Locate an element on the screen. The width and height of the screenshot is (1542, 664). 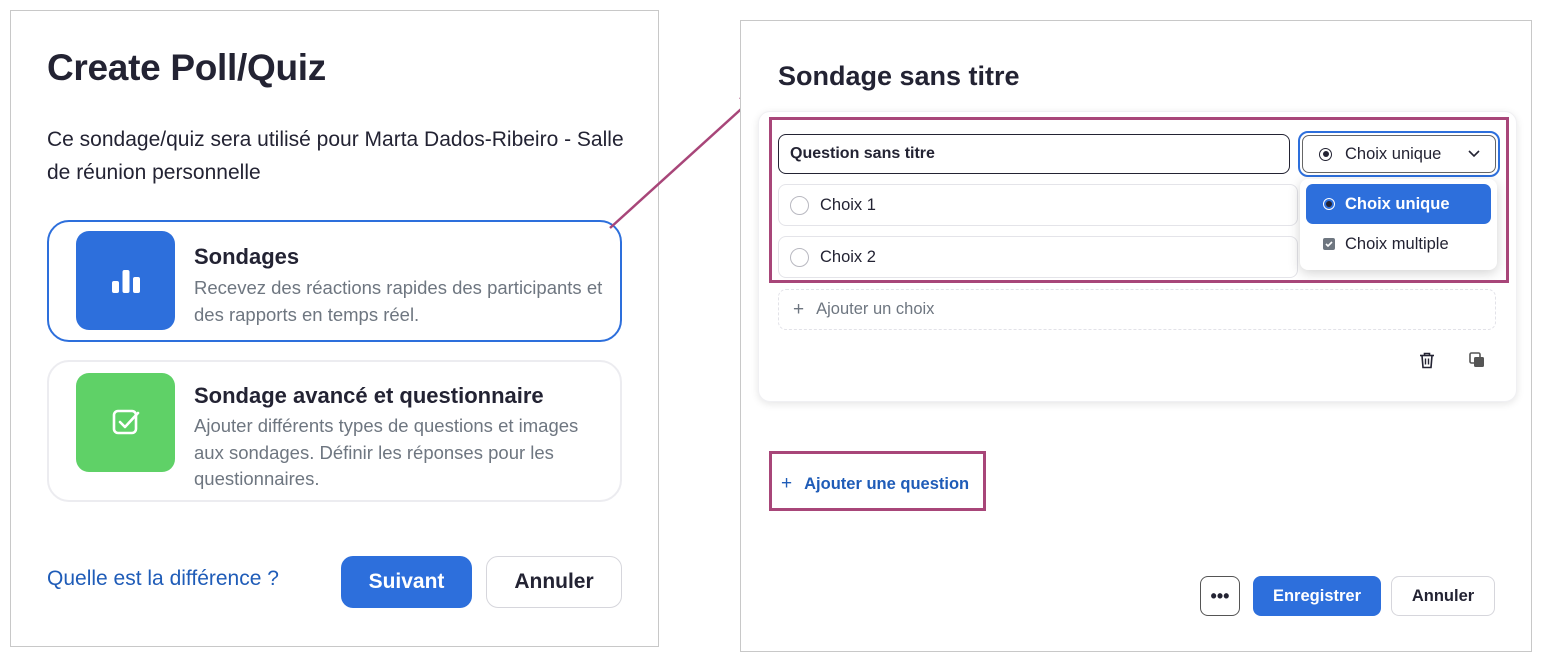
plus-icon: + is located at coordinates (799, 309).